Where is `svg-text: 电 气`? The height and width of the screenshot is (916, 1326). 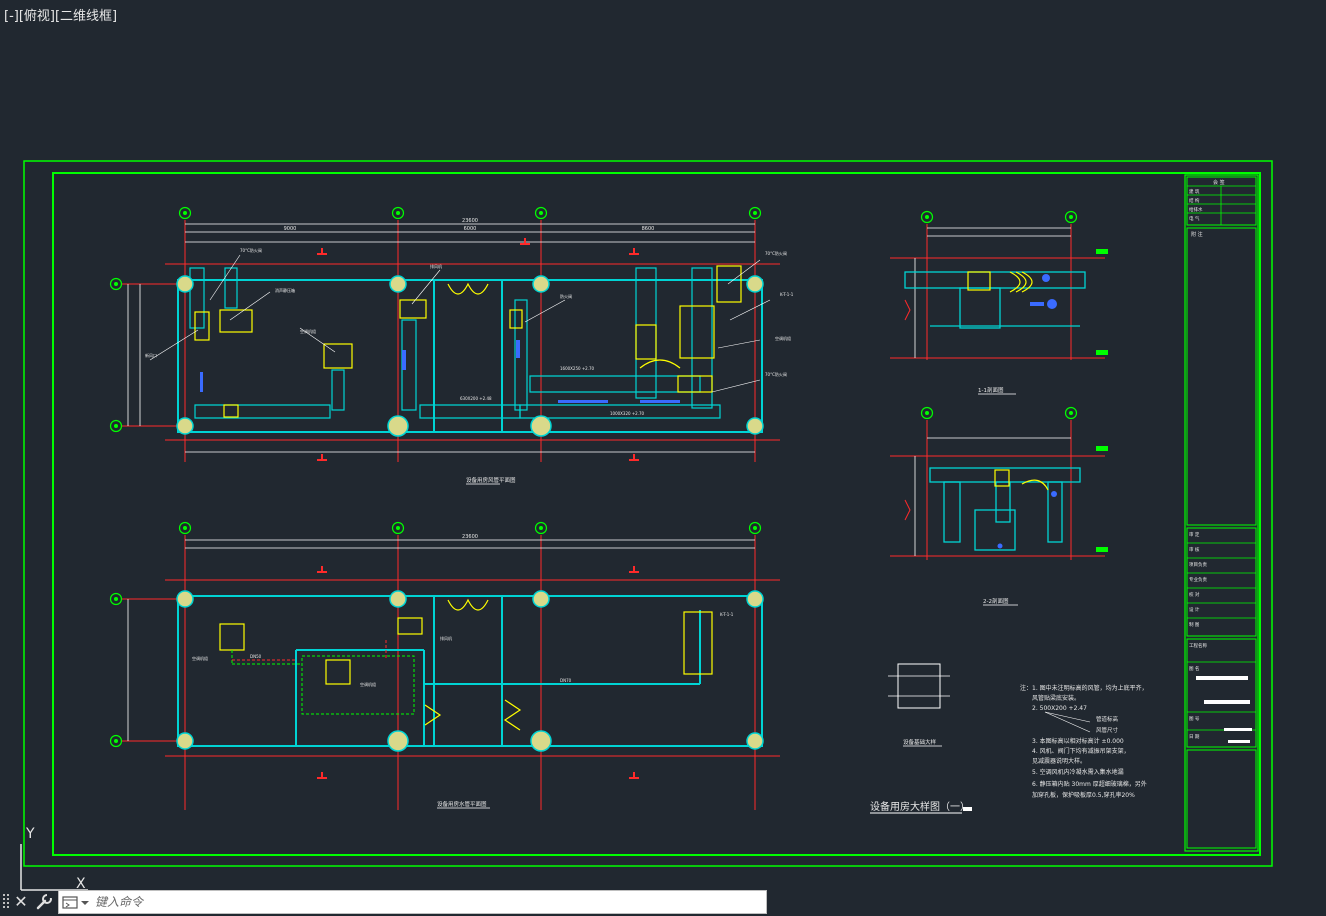
svg-text: 电 气 is located at coordinates (1194, 218).